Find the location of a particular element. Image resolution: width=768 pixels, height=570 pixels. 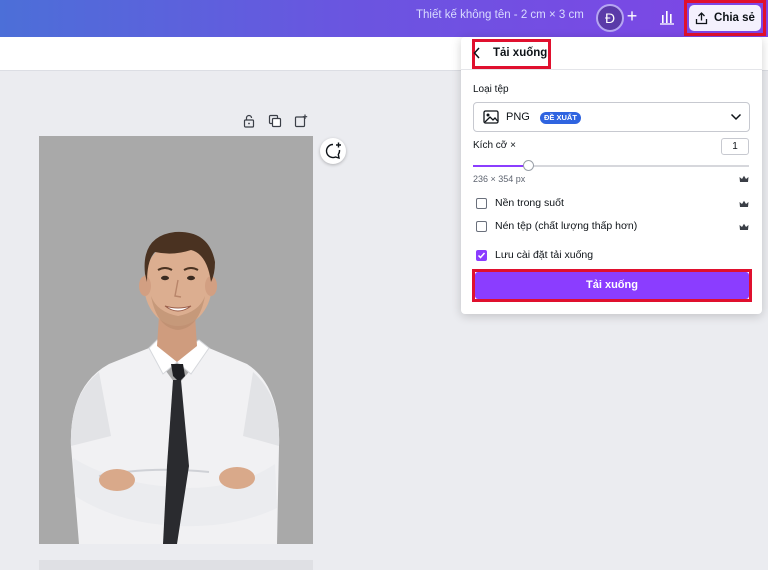

size-input: 1 is located at coordinates (735, 146).